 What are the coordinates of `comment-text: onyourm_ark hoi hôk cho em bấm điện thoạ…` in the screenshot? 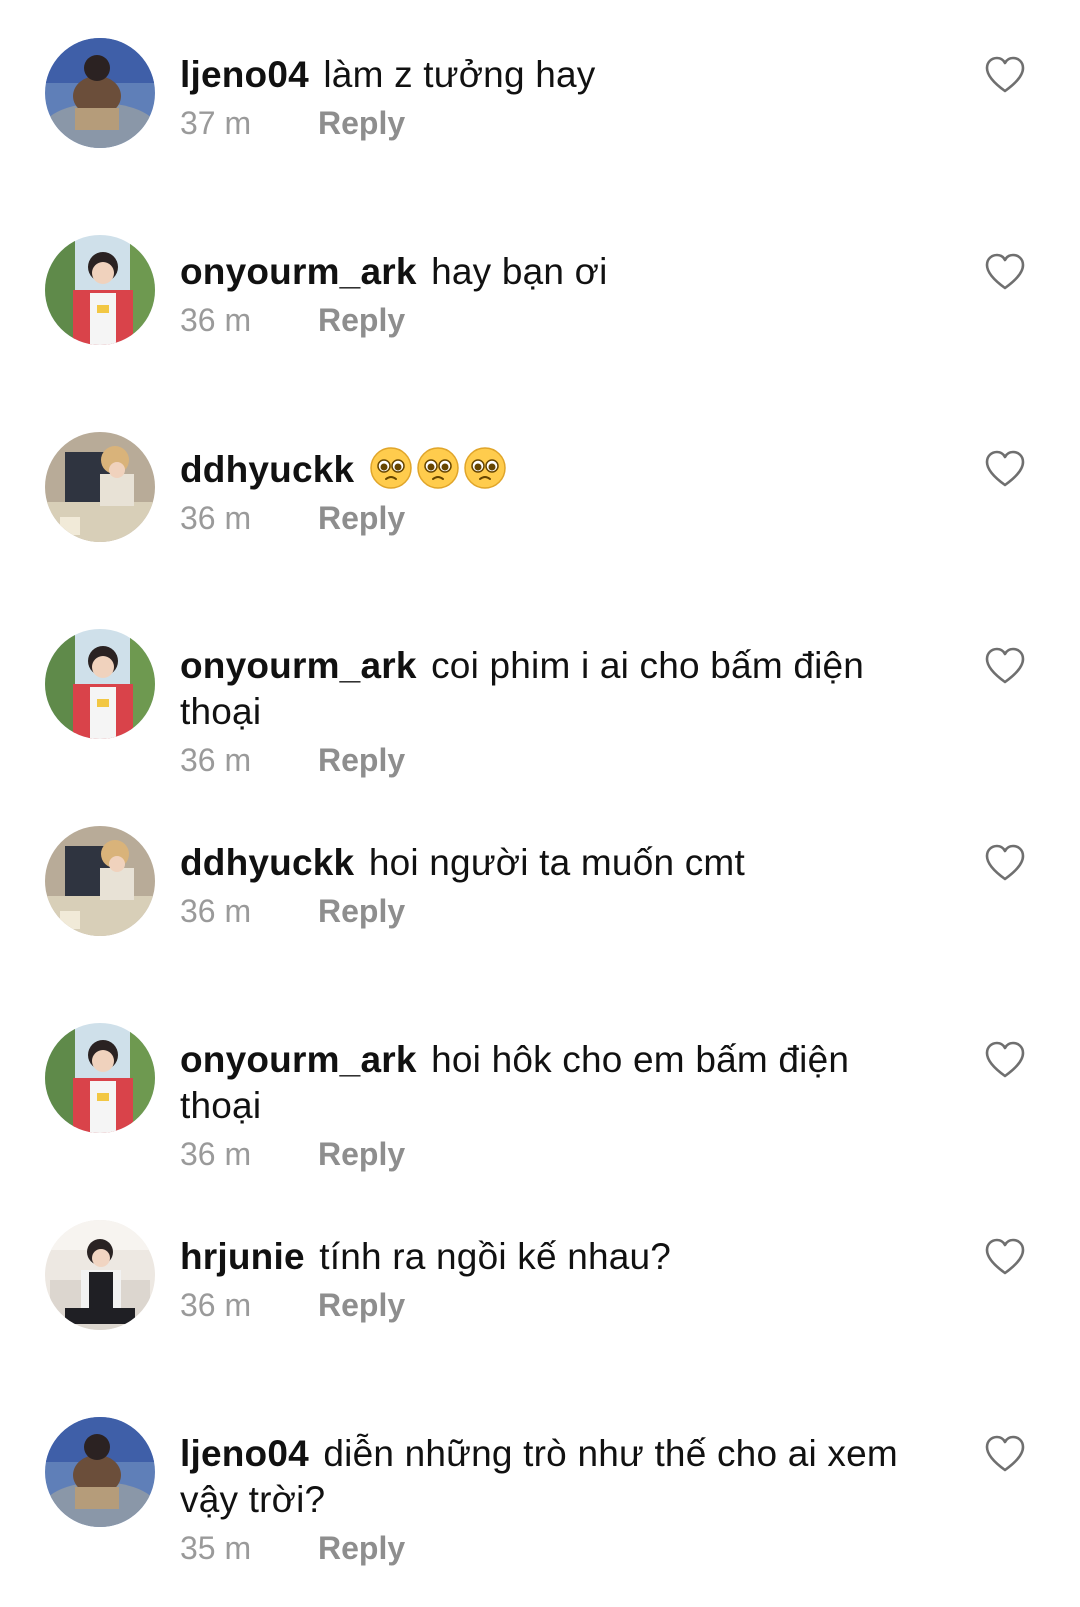 It's located at (550, 1083).